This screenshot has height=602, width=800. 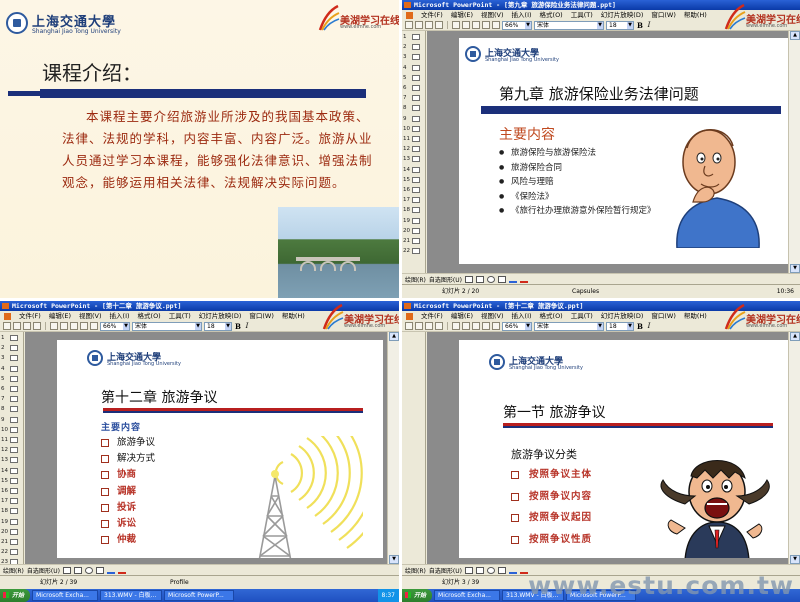 I want to click on vertical-scrollbar: ▲ ▼, so click(x=393, y=448).